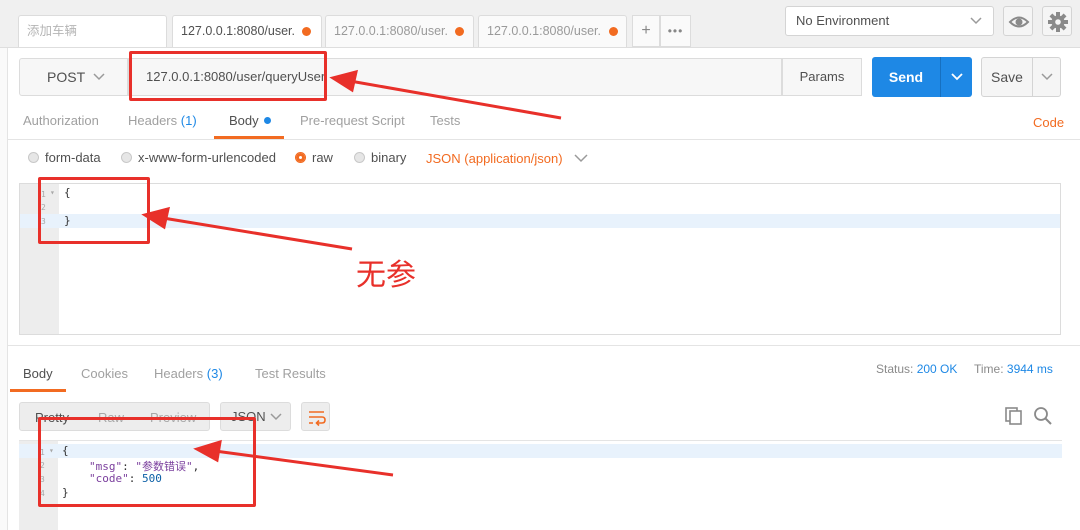  I want to click on wrap-lines-icon, so click(317, 419).